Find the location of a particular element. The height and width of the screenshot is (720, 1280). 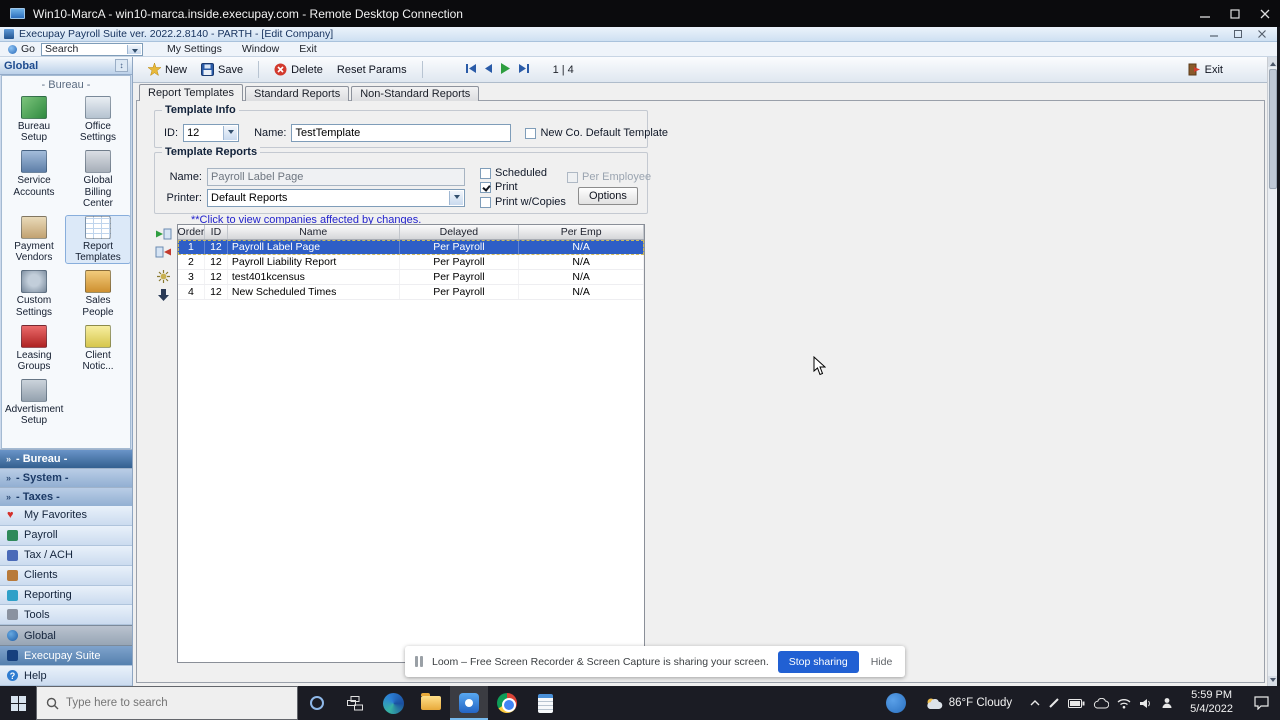

tab-report-templates: Report Templates is located at coordinates (191, 92).